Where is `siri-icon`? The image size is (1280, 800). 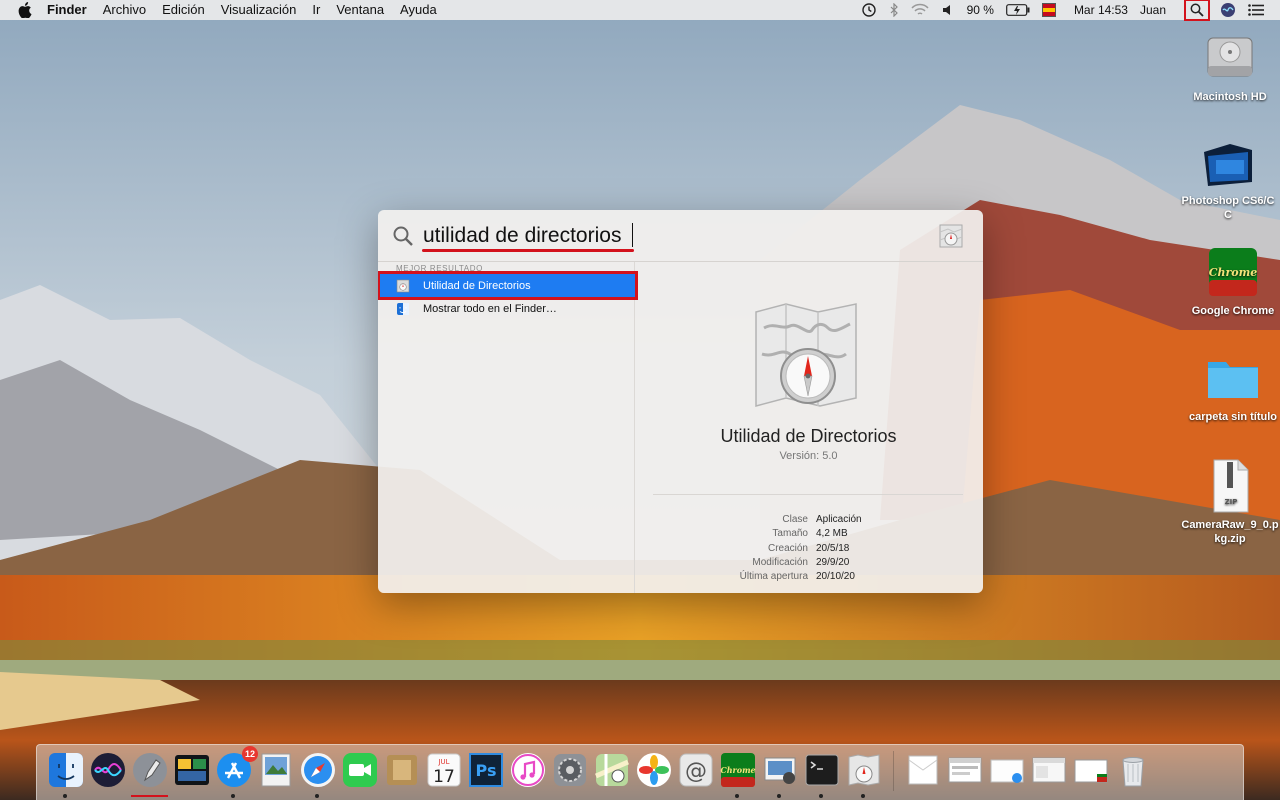 siri-icon is located at coordinates (1228, 10).